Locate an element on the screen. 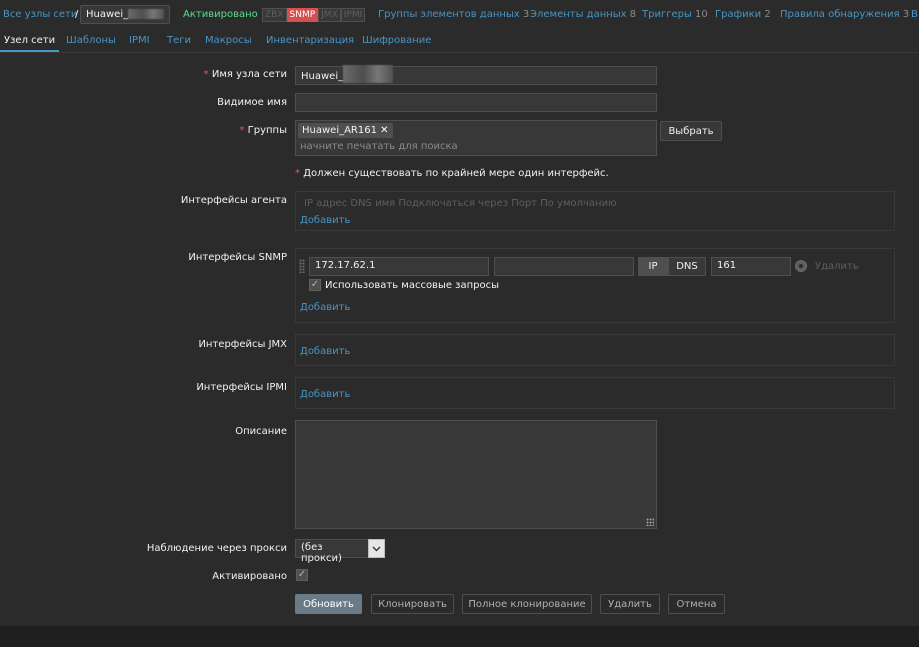  connect-via-ip-button: IP is located at coordinates (653, 266).